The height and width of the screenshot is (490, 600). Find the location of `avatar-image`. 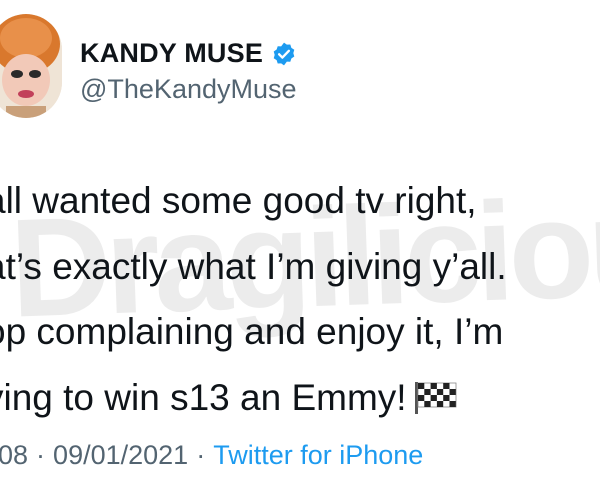

avatar-image is located at coordinates (31, 66).